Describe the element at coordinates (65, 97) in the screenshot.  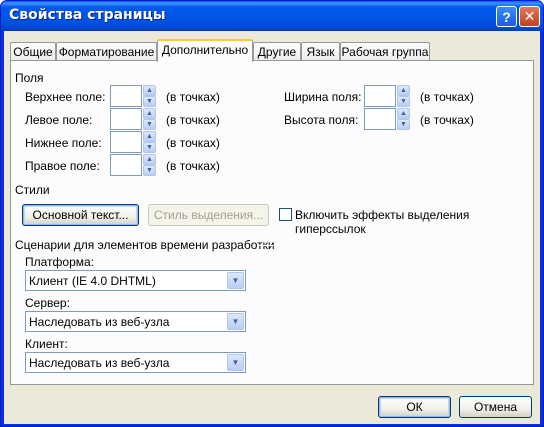
I see `top-margin-label: Верхнее поле:` at that location.